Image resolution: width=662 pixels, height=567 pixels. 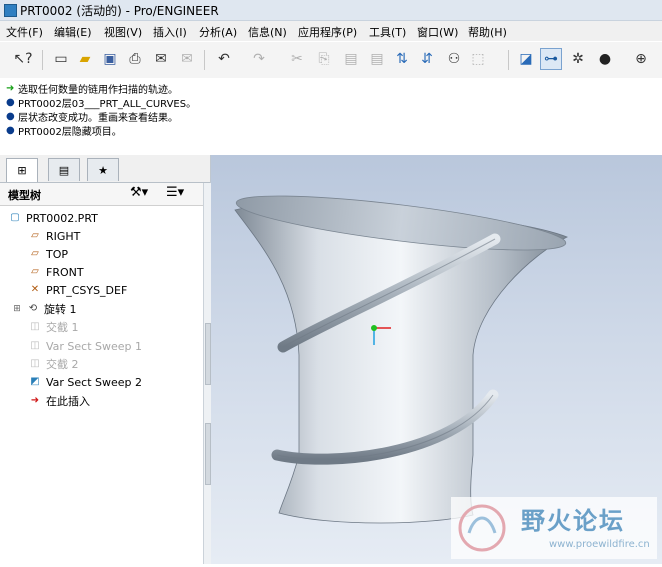 What do you see at coordinates (10, 10) in the screenshot?
I see `app-icon` at bounding box center [10, 10].